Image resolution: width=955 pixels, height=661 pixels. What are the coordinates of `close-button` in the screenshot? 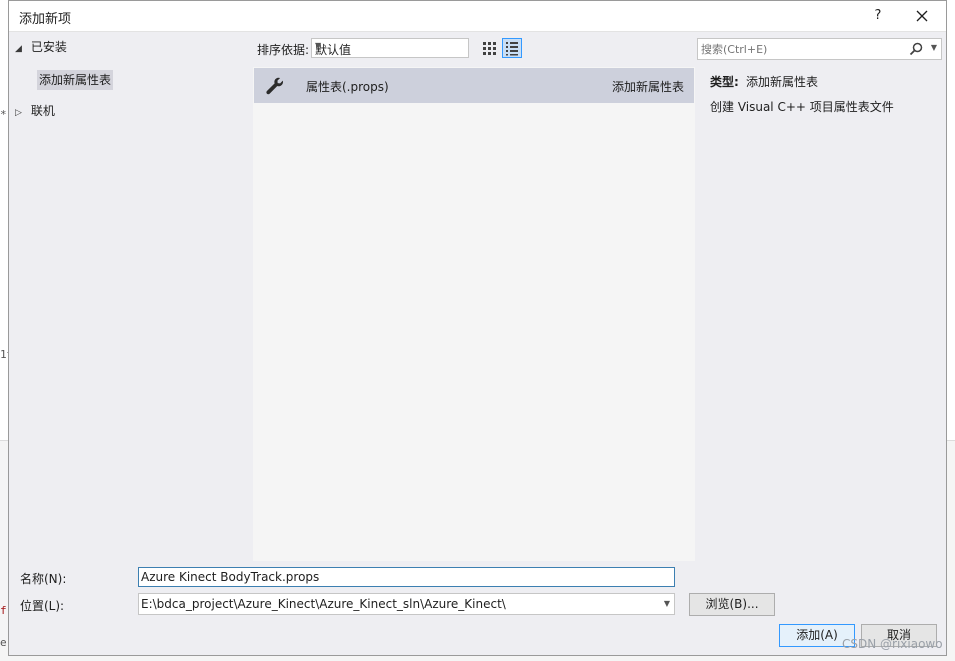 It's located at (922, 16).